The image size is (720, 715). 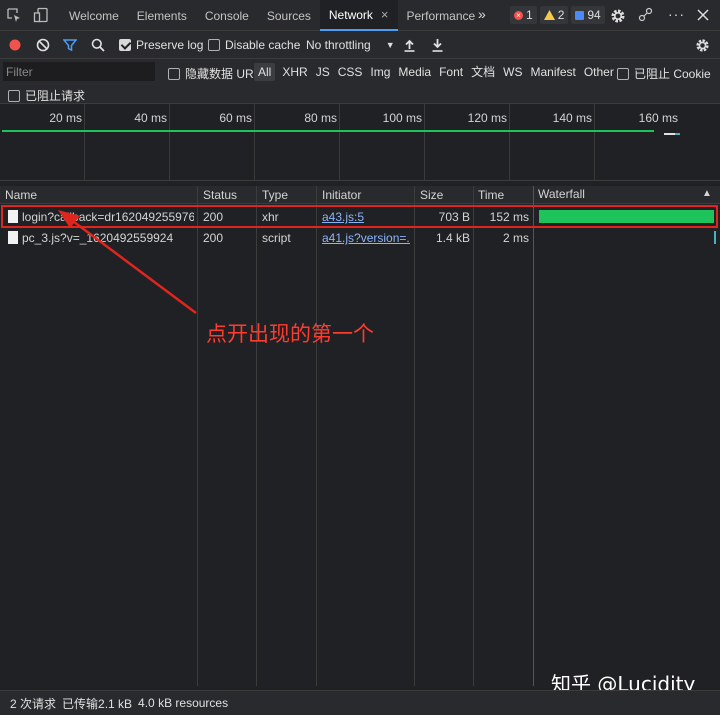 What do you see at coordinates (127, 262) in the screenshot?
I see `annotation-arrow` at bounding box center [127, 262].